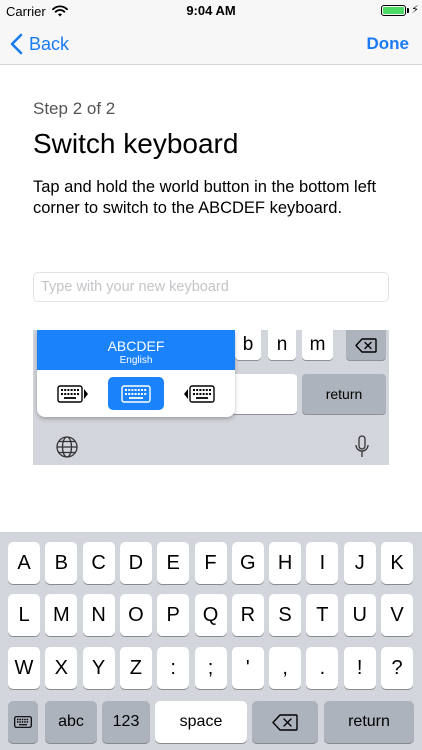 This screenshot has height=750, width=422. What do you see at coordinates (408, 10) in the screenshot?
I see `battery-nub` at bounding box center [408, 10].